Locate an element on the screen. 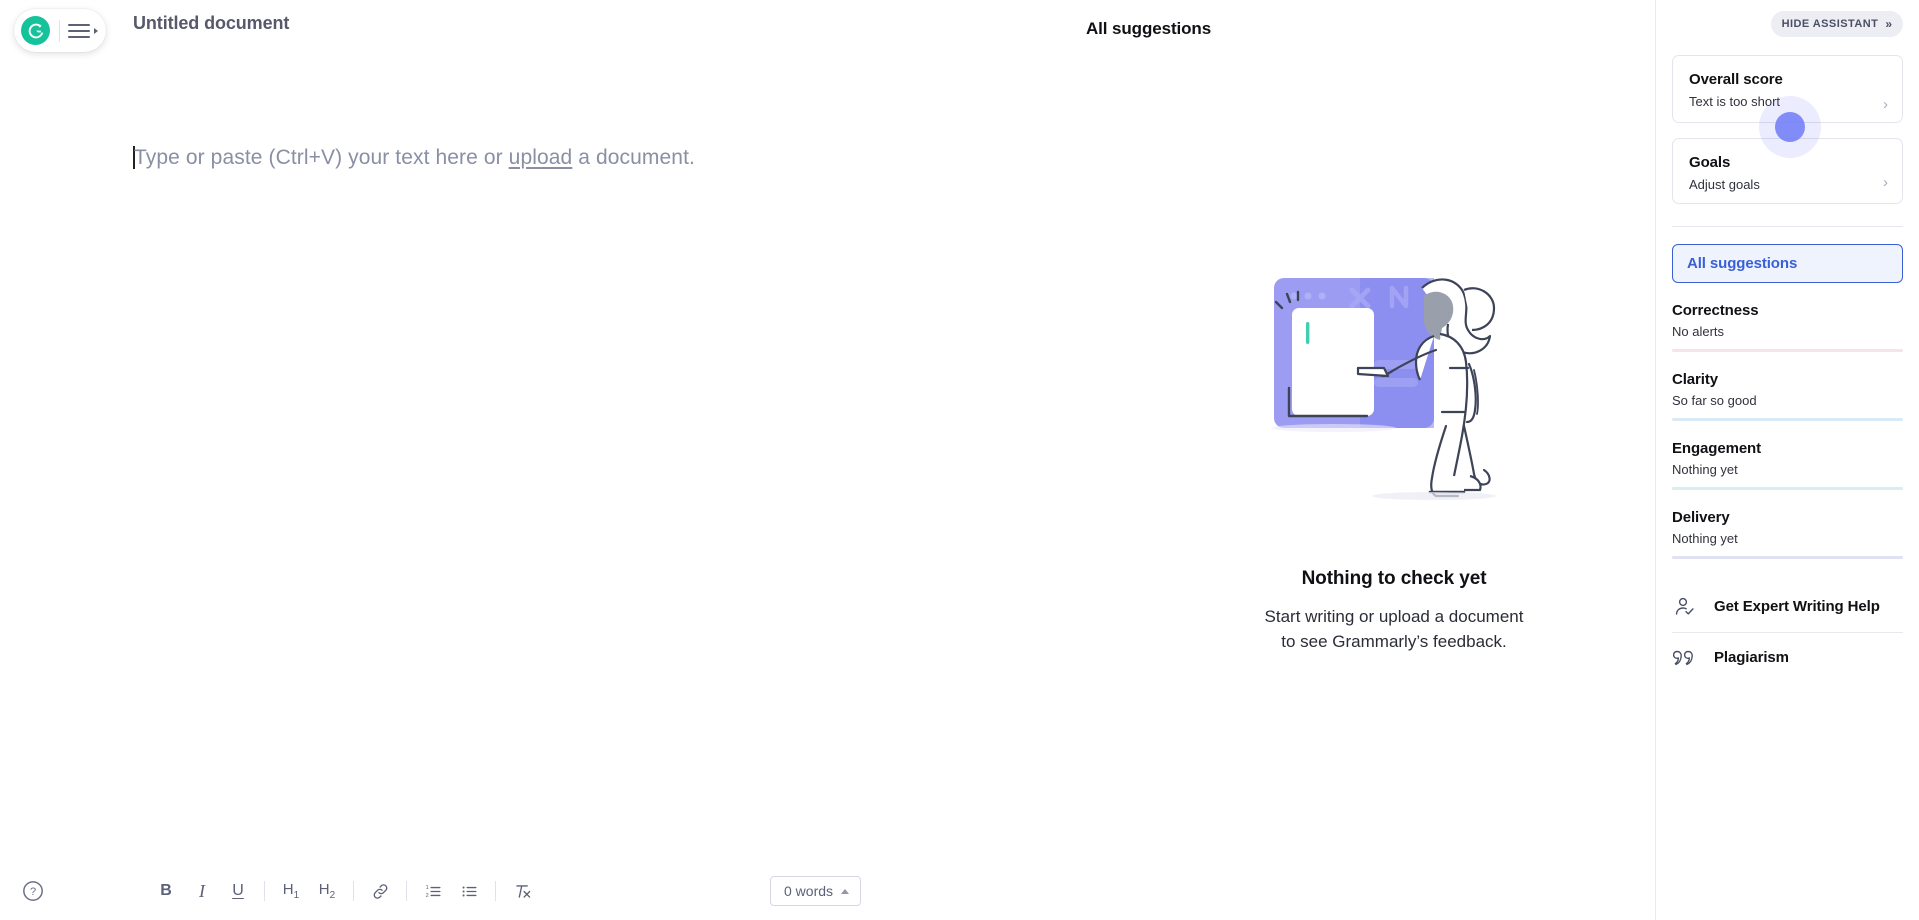 The height and width of the screenshot is (920, 1919). placeholder-prefix: Type or paste (Ctrl+V) your text here or is located at coordinates (321, 157).